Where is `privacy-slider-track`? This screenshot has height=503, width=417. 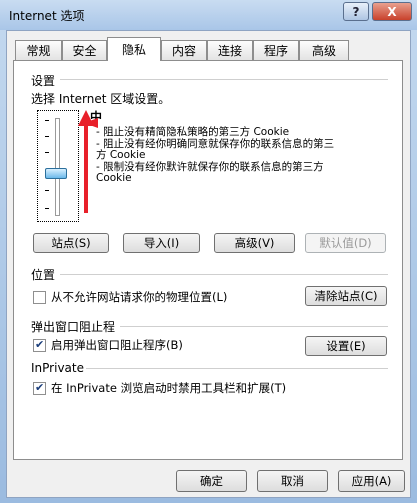 privacy-slider-track is located at coordinates (57, 167).